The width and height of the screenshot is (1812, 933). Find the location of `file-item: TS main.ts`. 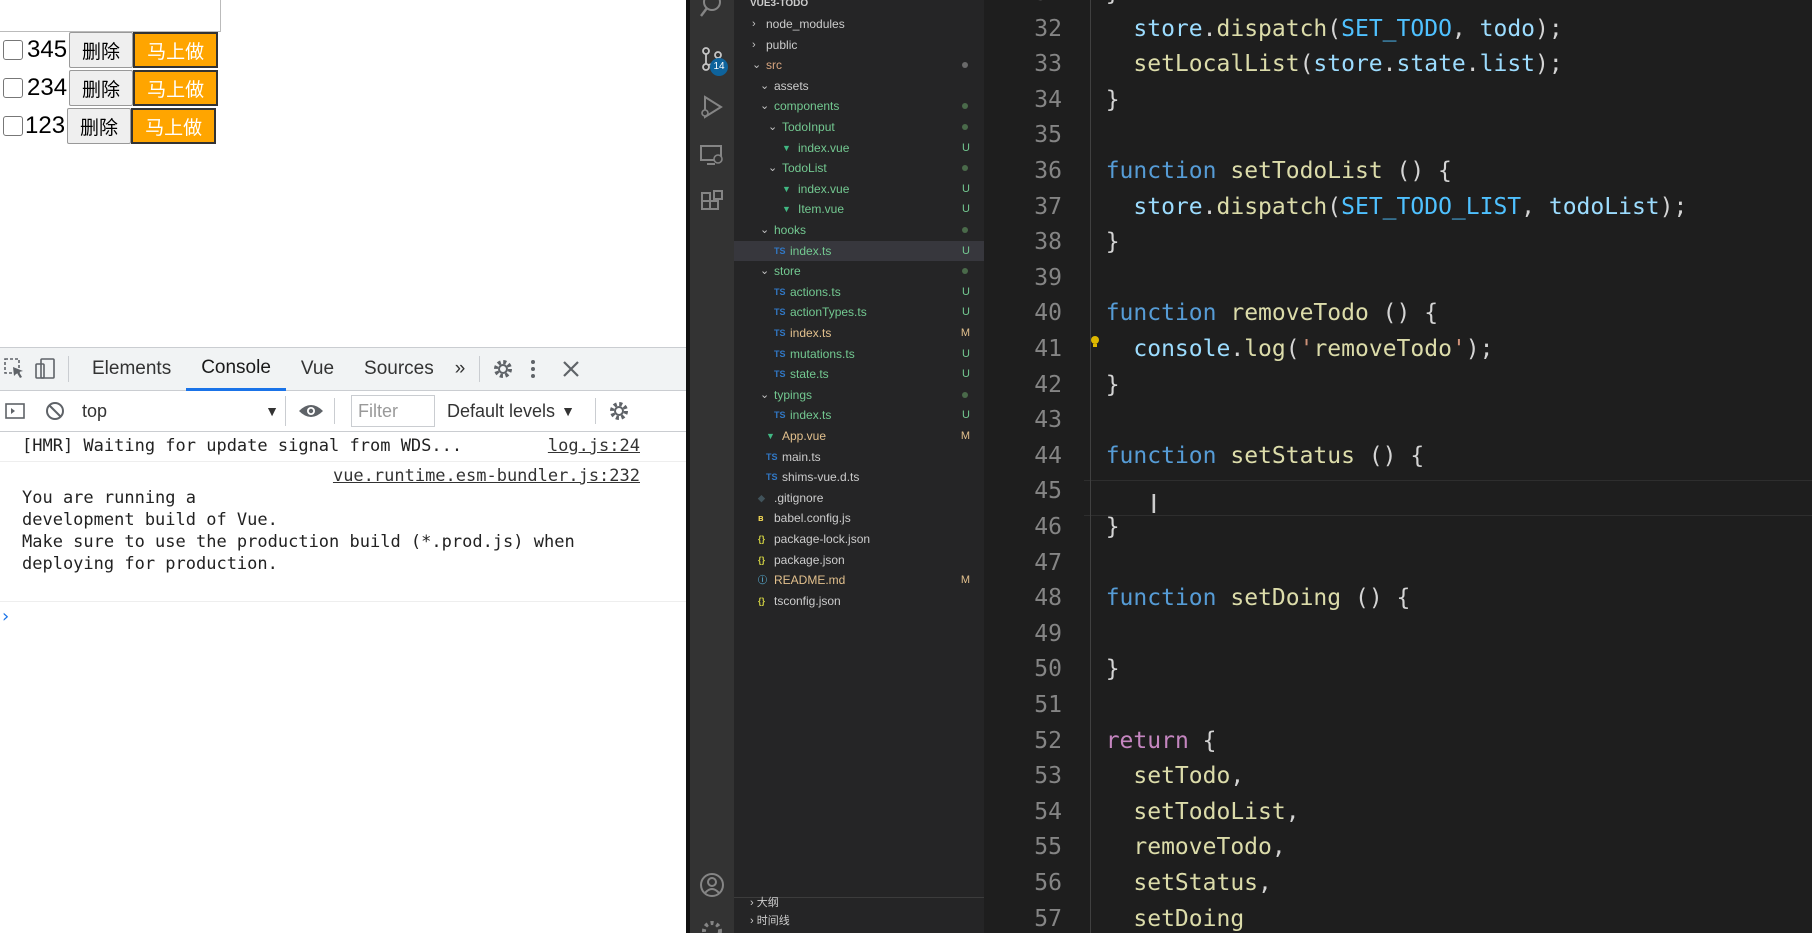

file-item: TS main.ts is located at coordinates (859, 457).